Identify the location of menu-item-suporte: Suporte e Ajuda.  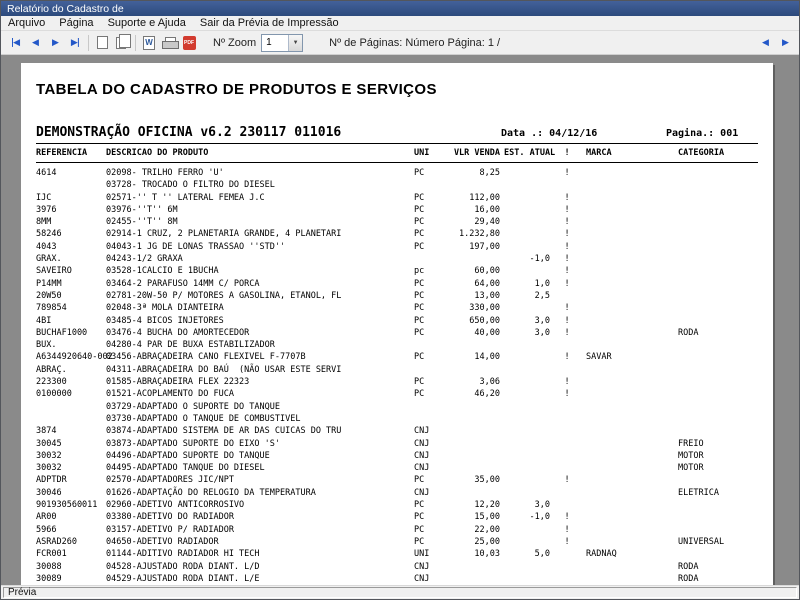
(147, 23).